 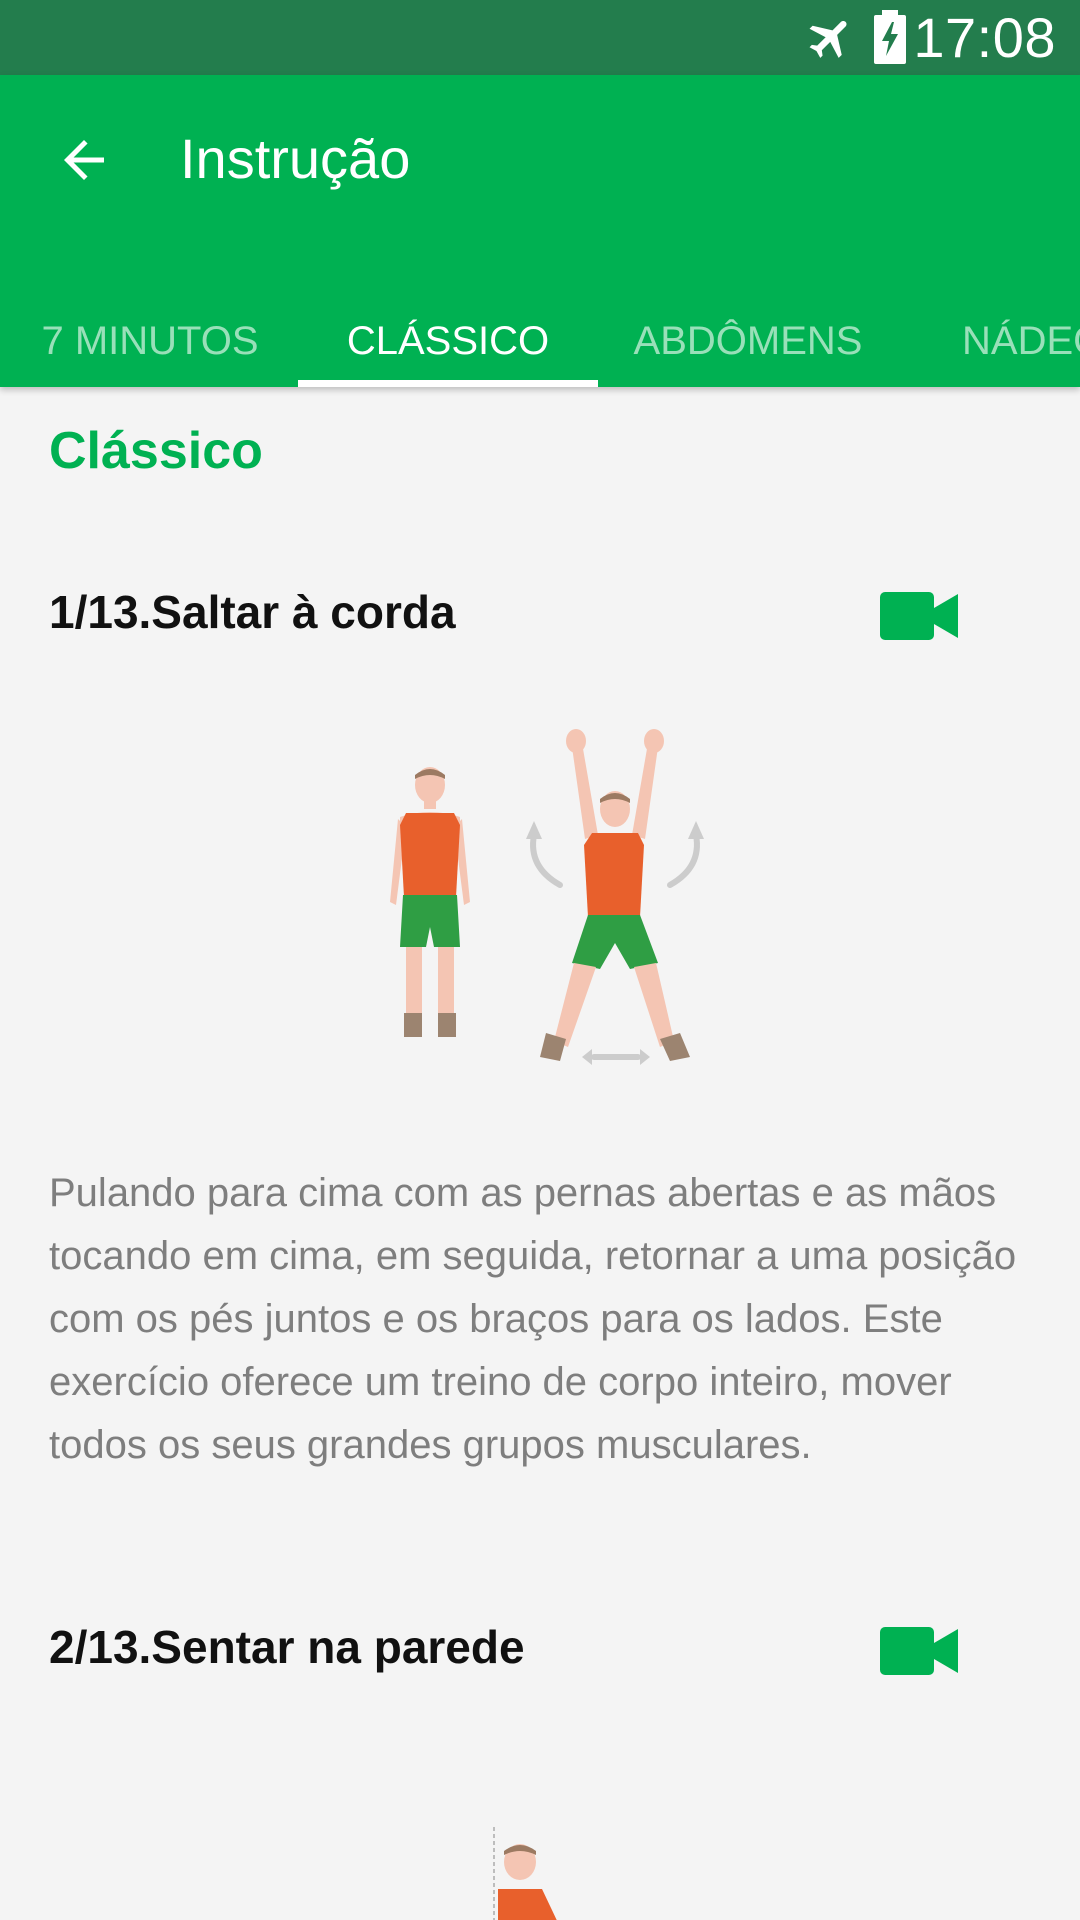 What do you see at coordinates (525, 1873) in the screenshot?
I see `wall-sit-illustration` at bounding box center [525, 1873].